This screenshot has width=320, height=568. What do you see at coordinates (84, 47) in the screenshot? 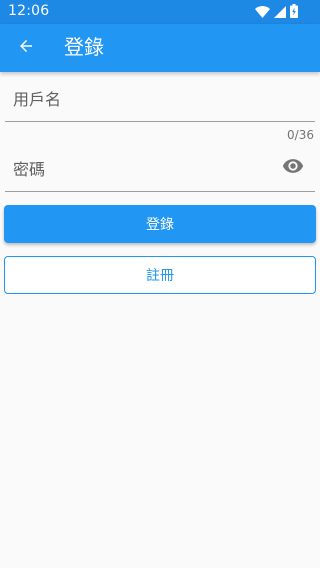
I see `page-title: 登錄` at bounding box center [84, 47].